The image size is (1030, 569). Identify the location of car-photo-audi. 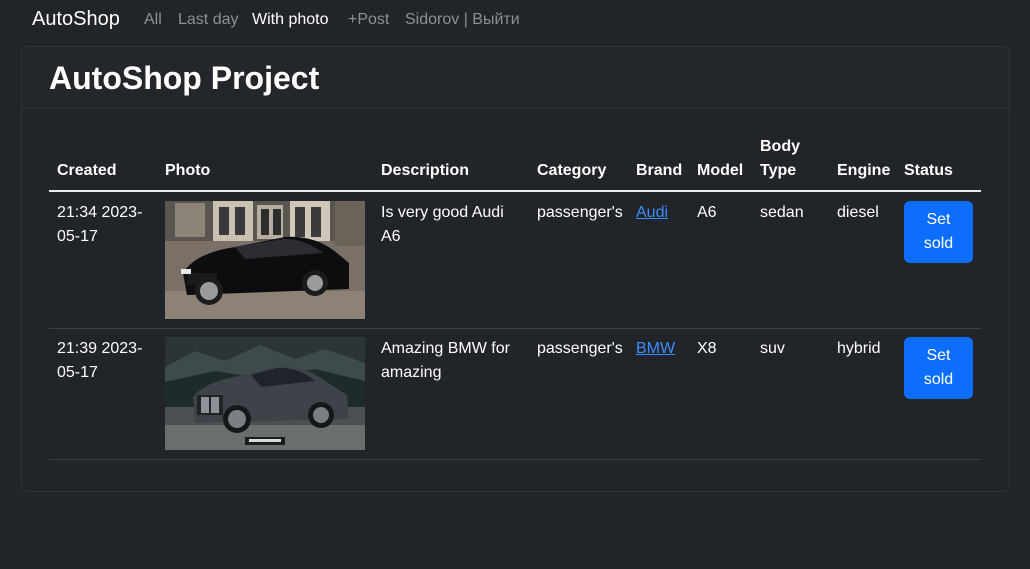
(265, 260).